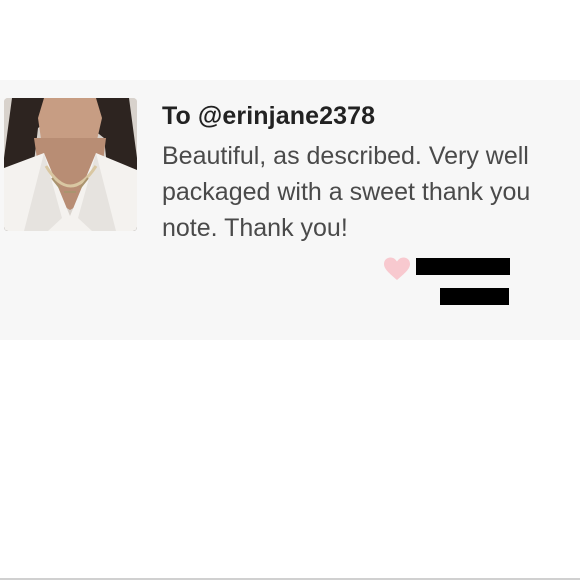 This screenshot has width=580, height=580. I want to click on photo-image, so click(70, 164).